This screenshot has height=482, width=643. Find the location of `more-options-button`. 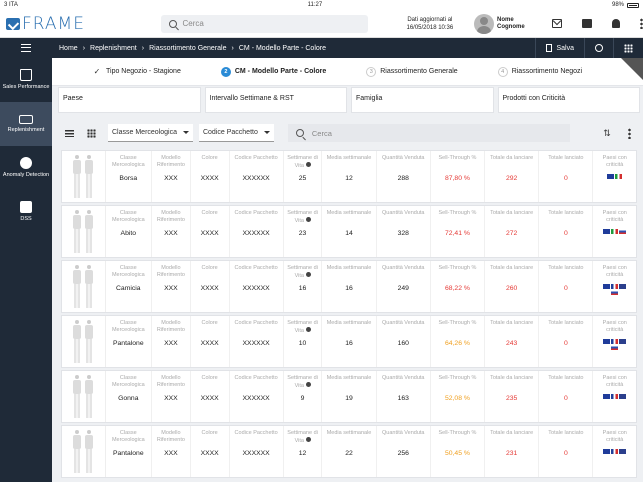

more-options-button is located at coordinates (629, 133).